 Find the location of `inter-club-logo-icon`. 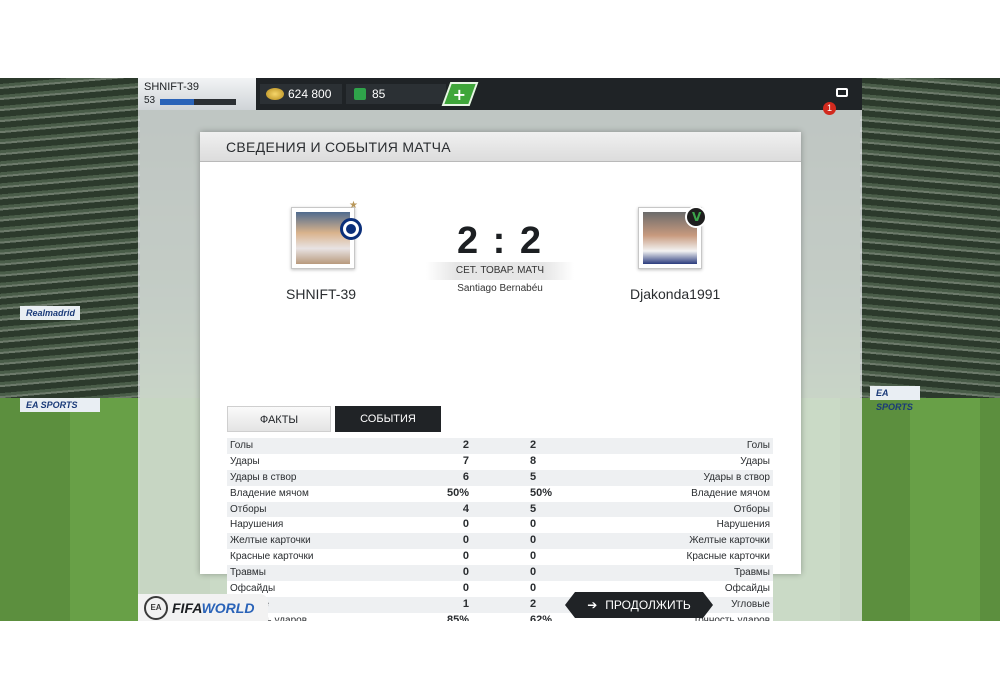

inter-club-logo-icon is located at coordinates (351, 229).